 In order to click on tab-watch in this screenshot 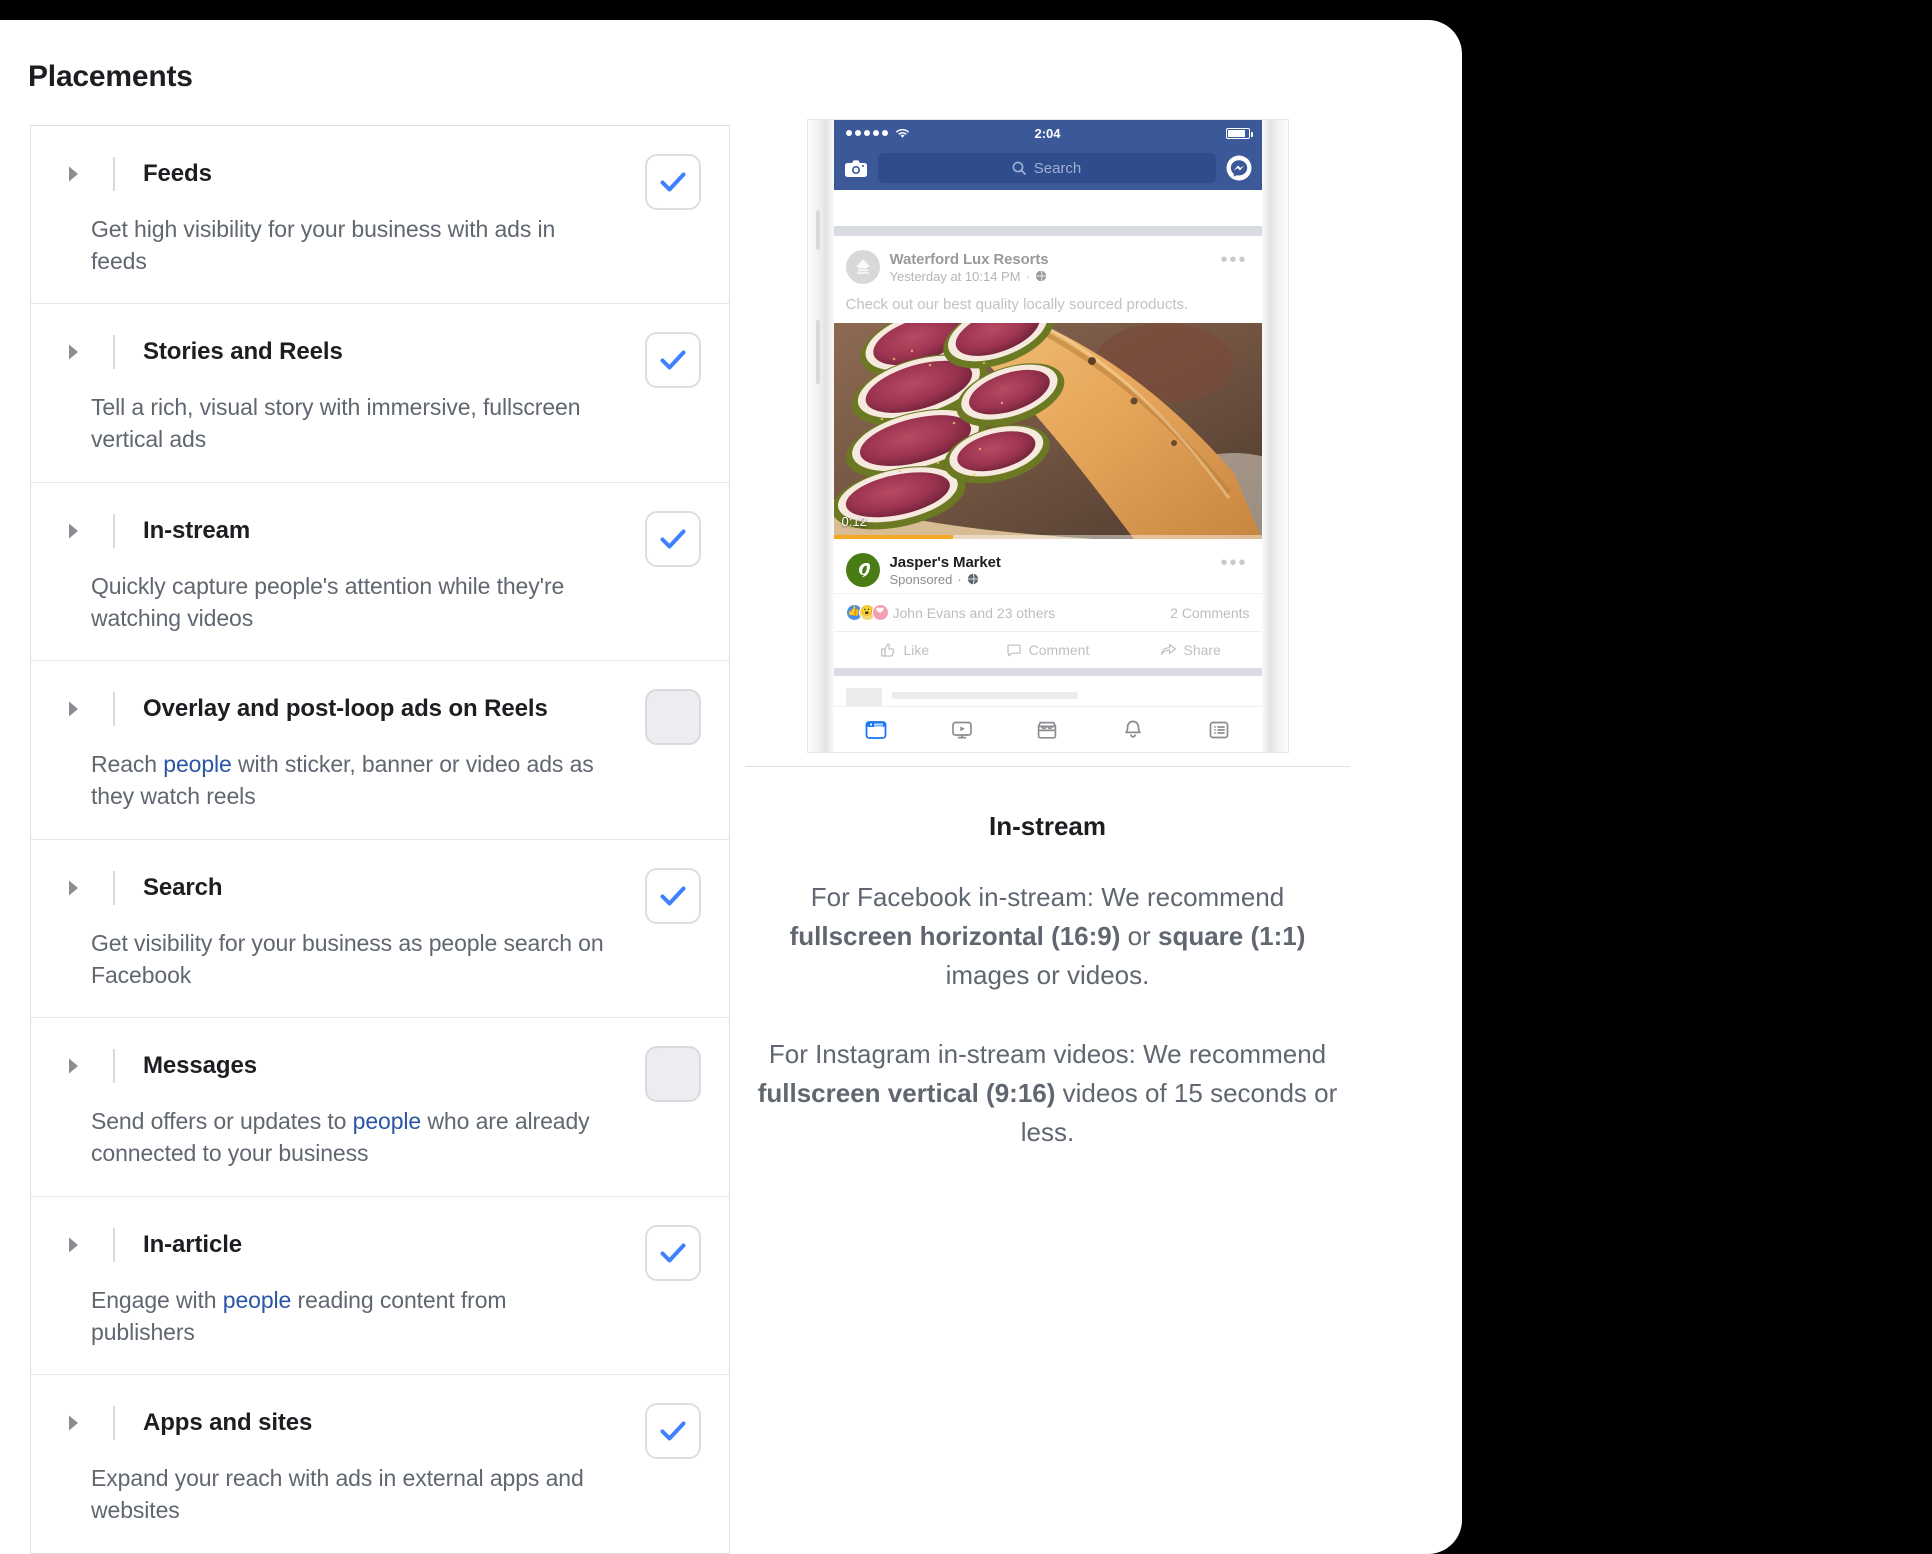, I will do `click(962, 730)`.